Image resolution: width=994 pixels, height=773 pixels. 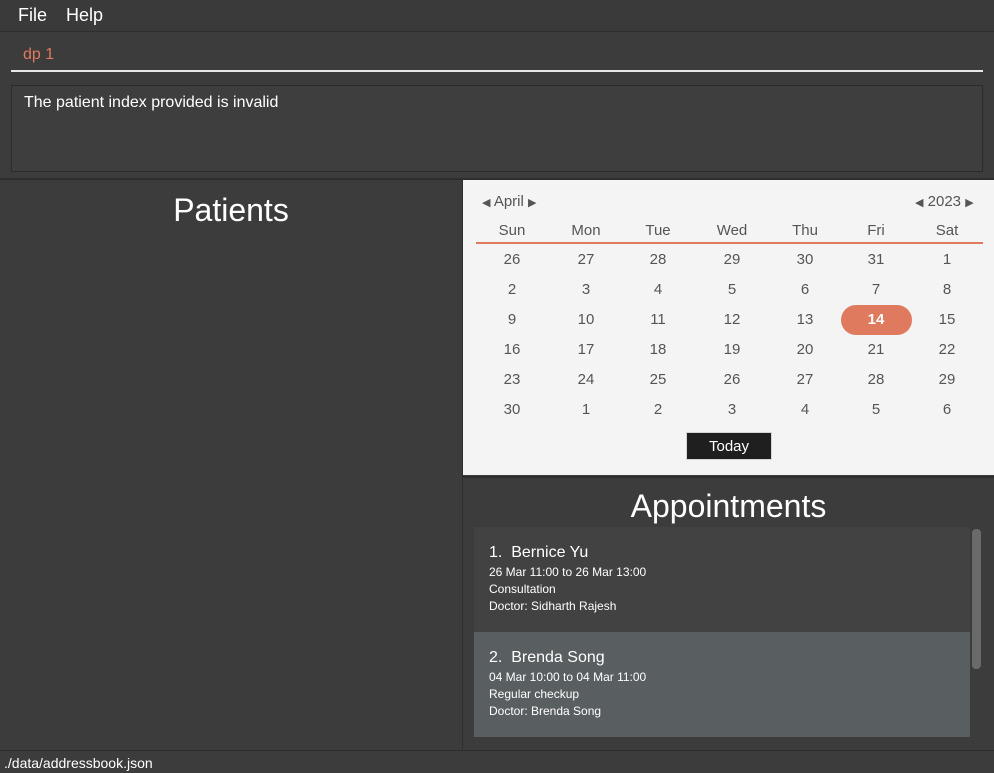 I want to click on calendar-day: 19, so click(x=732, y=350).